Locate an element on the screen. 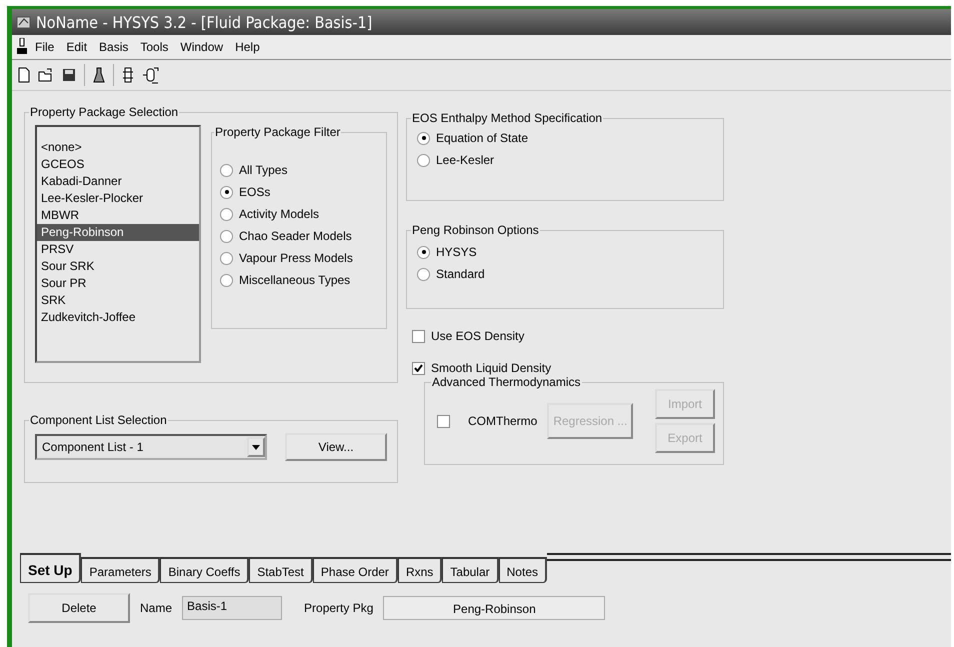  open-folder-icon is located at coordinates (46, 75).